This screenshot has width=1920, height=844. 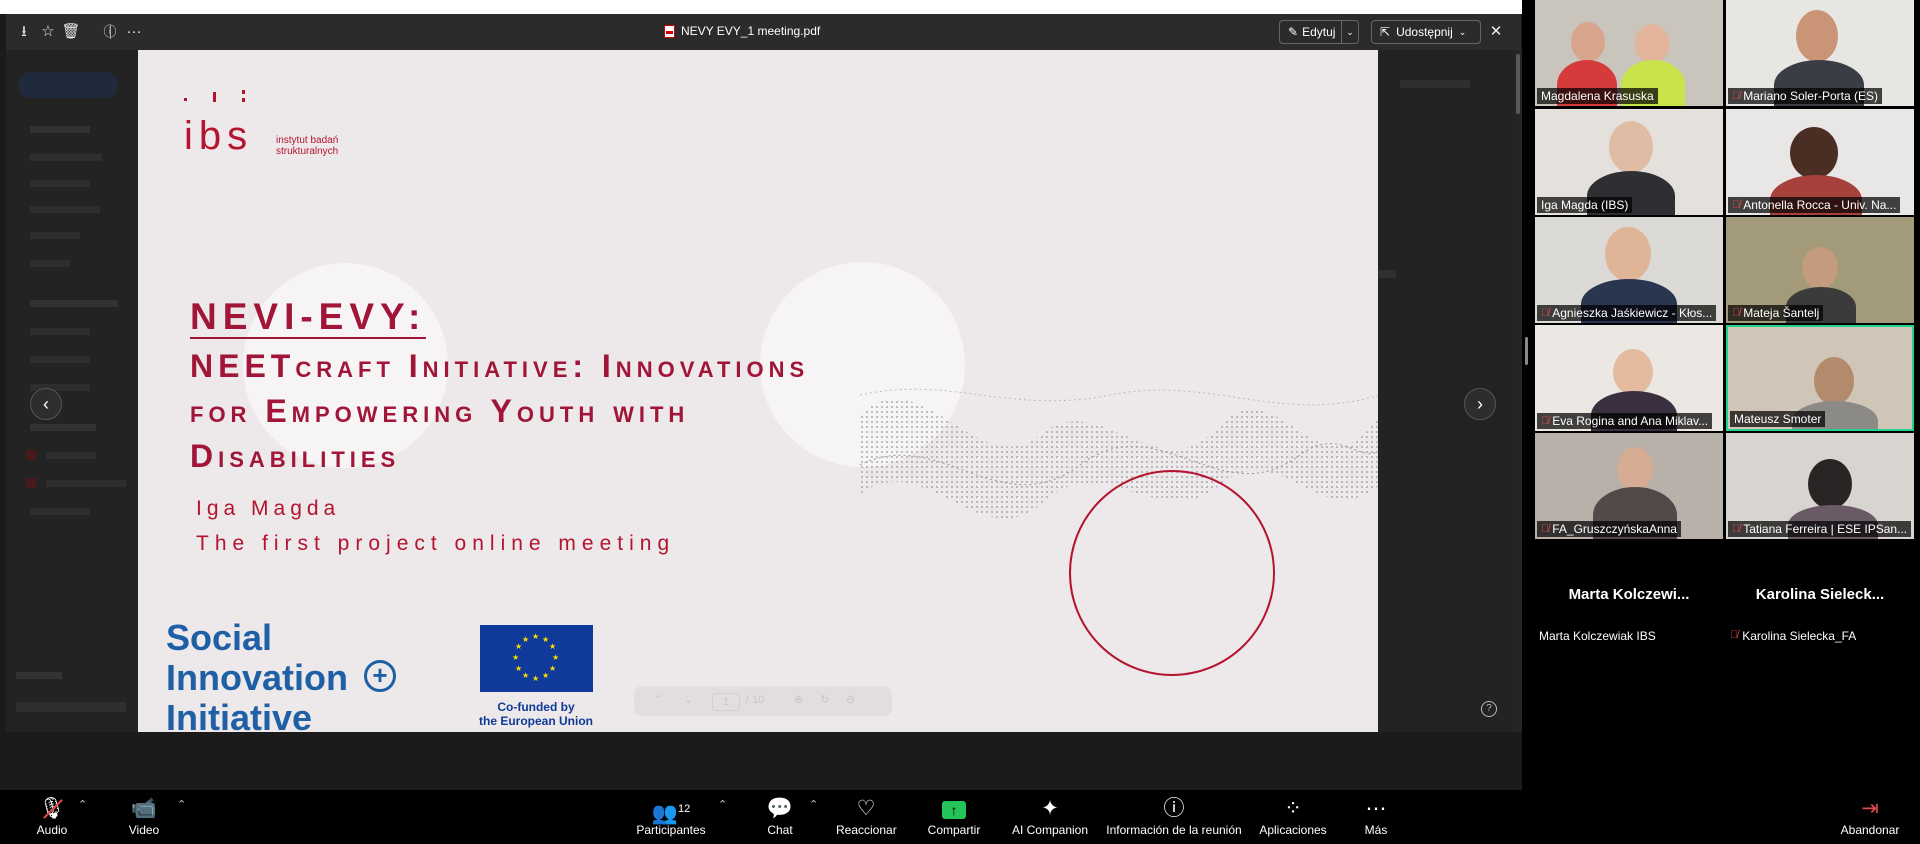 I want to click on close-icon: ✕, so click(x=1496, y=32).